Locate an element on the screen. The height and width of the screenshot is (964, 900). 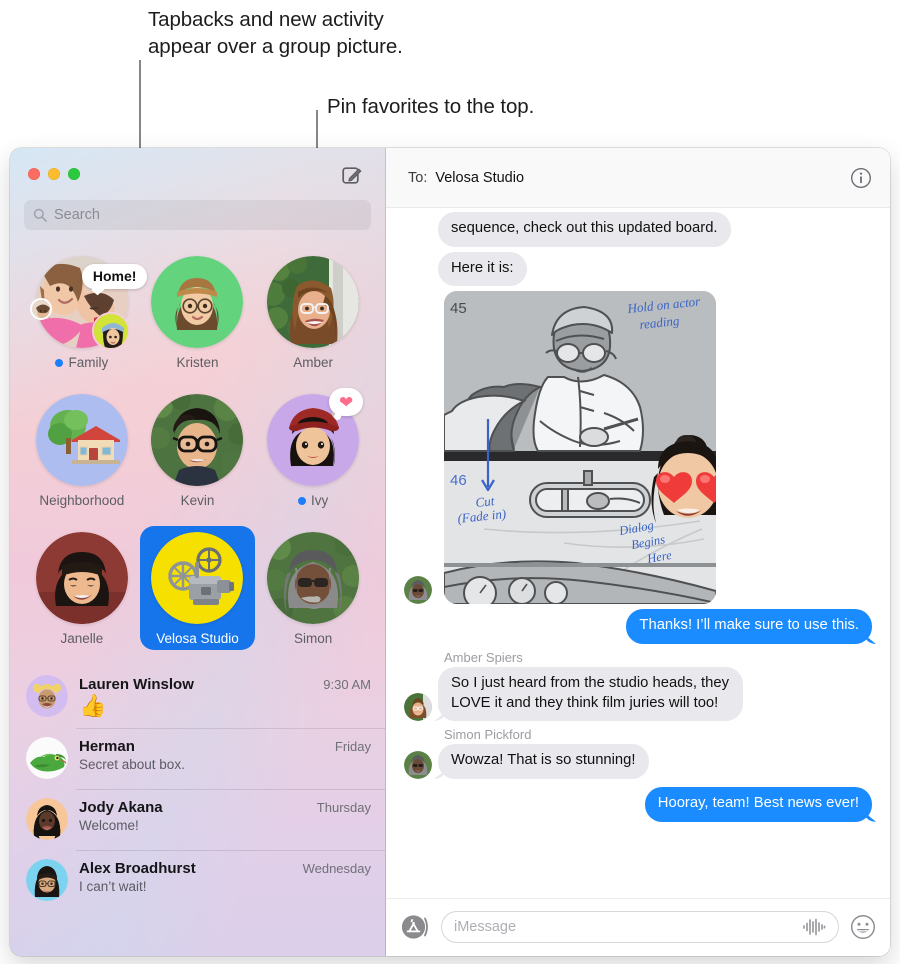
audio-waveform-icon is located at coordinates (814, 927).